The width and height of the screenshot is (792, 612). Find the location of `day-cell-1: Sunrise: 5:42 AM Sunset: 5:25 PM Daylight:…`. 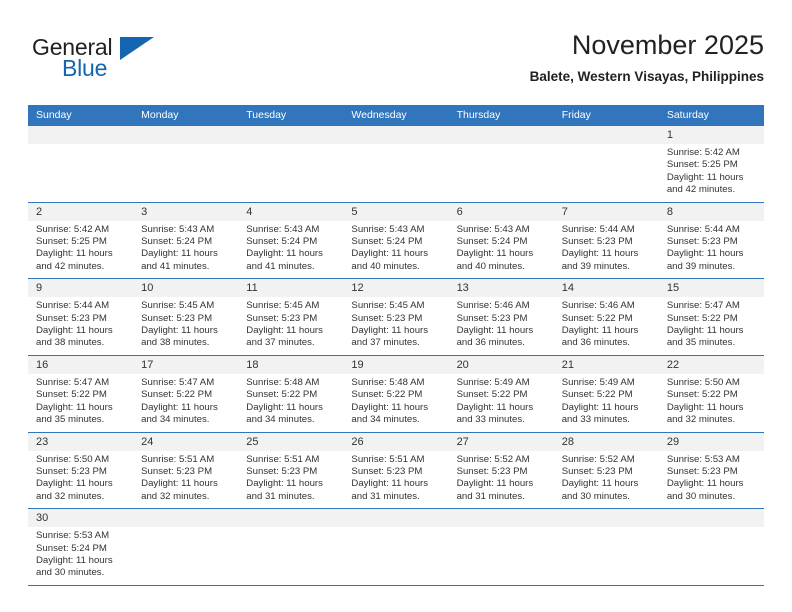

day-cell-1: Sunrise: 5:42 AM Sunset: 5:25 PM Daylight:… is located at coordinates (711, 173).